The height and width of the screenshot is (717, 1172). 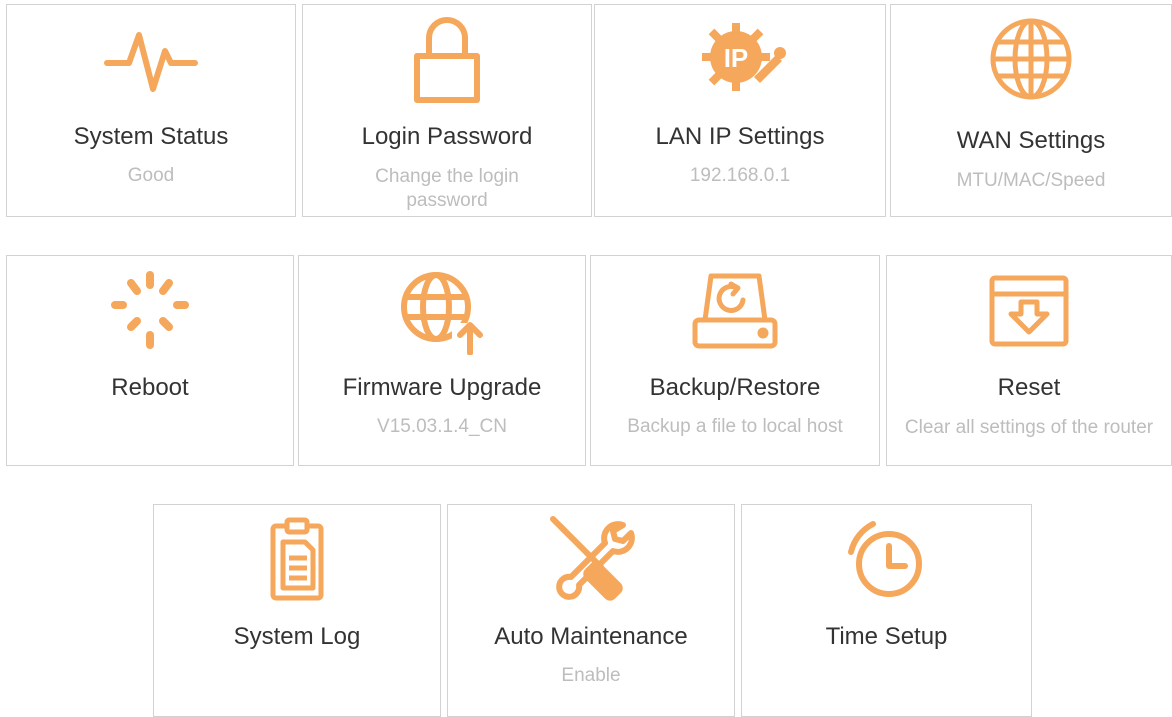 What do you see at coordinates (442, 310) in the screenshot?
I see `globe-upload-icon` at bounding box center [442, 310].